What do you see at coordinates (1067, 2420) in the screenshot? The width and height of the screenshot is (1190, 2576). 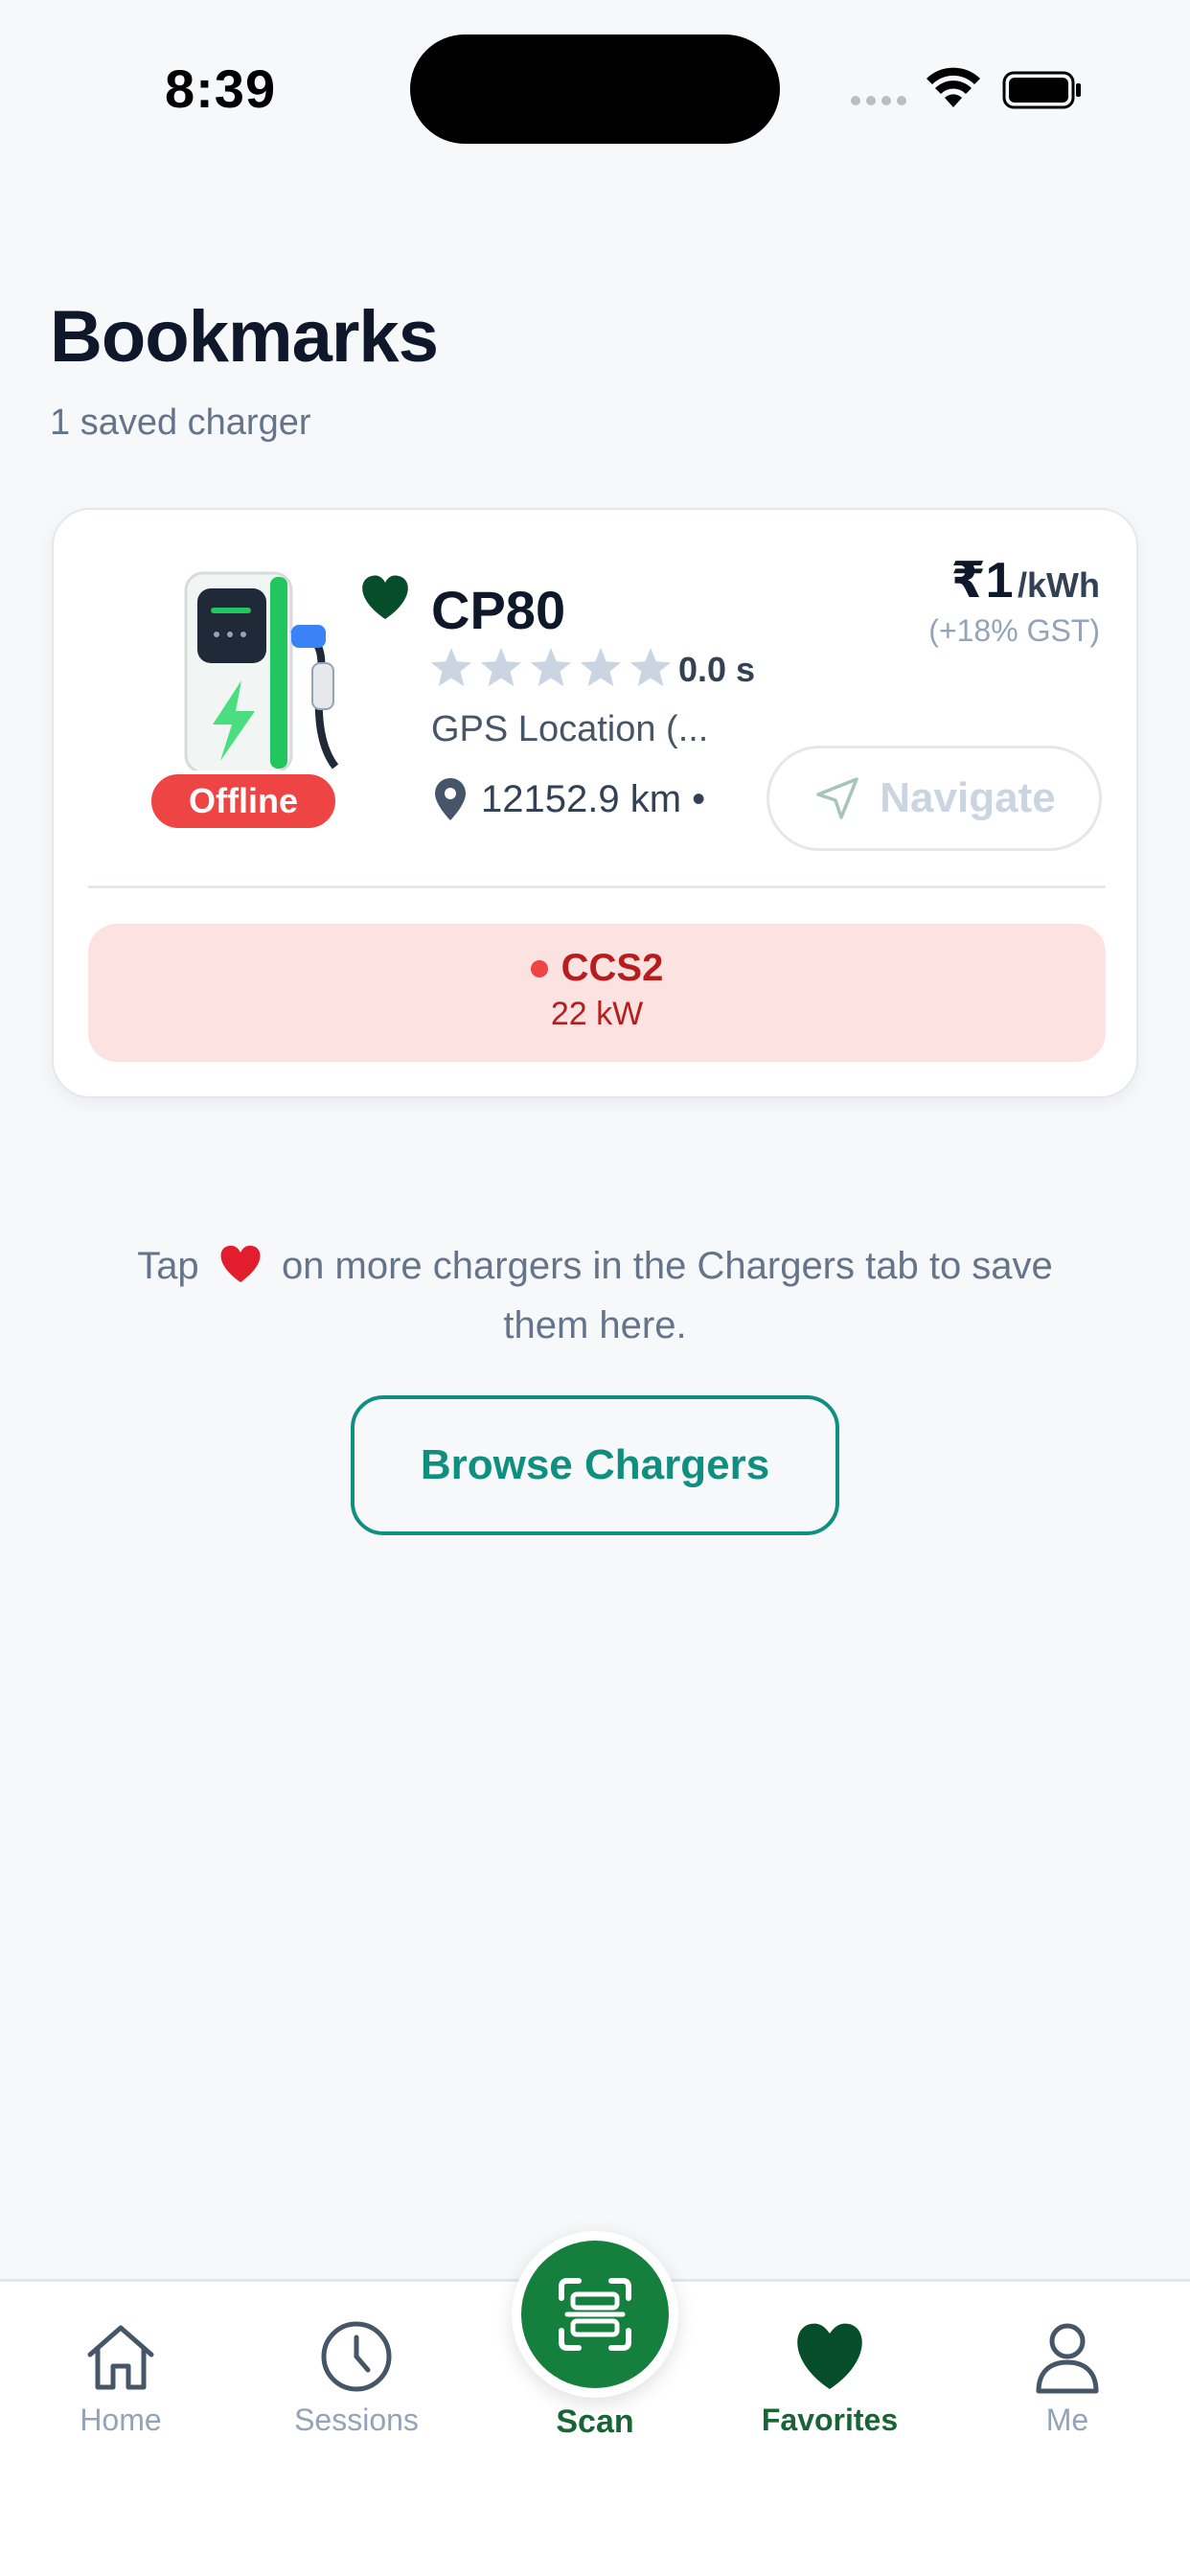 I see `tab-label: Me` at bounding box center [1067, 2420].